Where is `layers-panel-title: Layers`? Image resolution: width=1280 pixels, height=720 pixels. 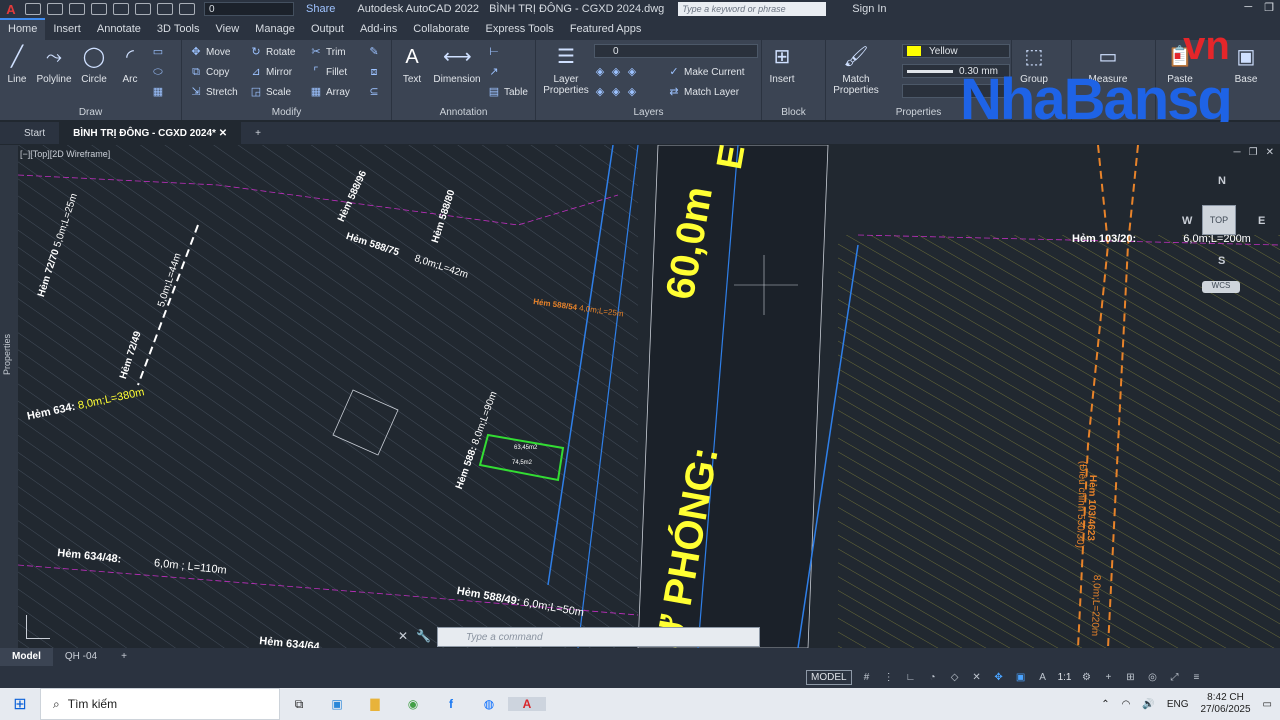
layers-panel-title: Layers is located at coordinates (648, 112).